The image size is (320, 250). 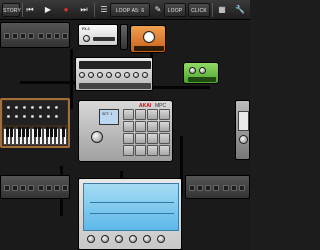 I want to click on sampler-screen, so click(x=131, y=207).